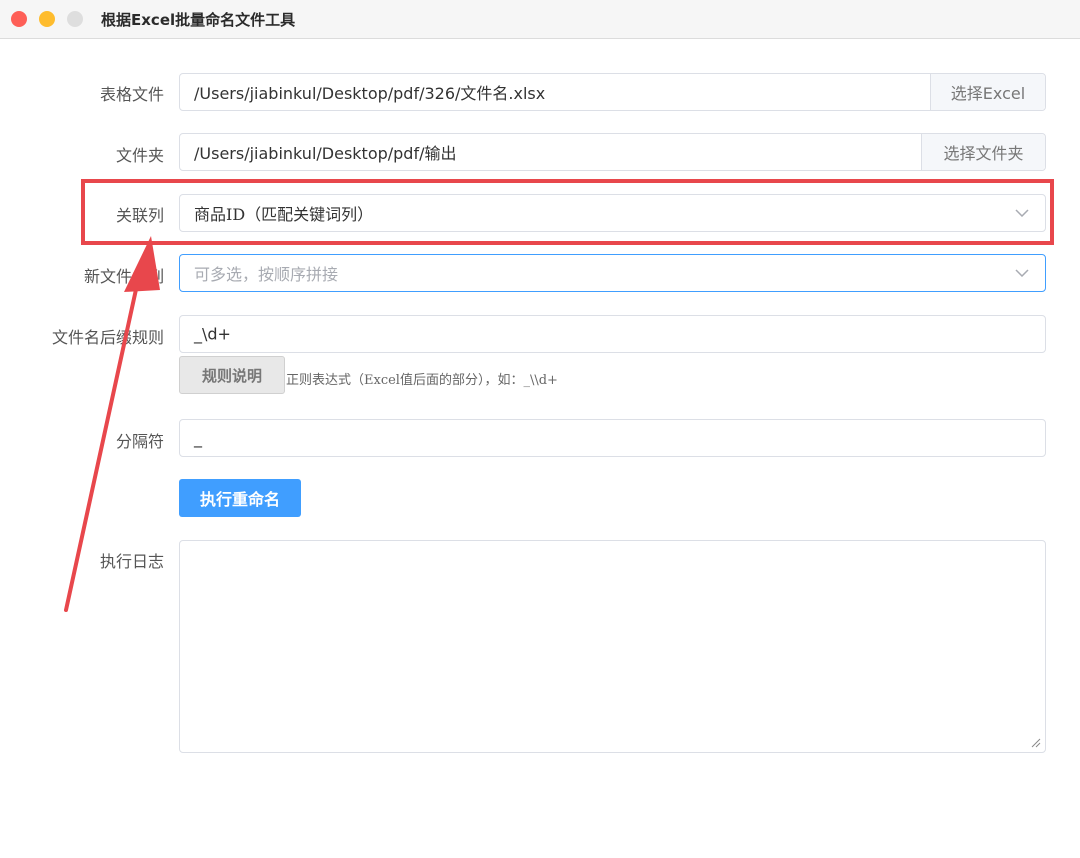 The height and width of the screenshot is (858, 1080). Describe the element at coordinates (131, 561) in the screenshot. I see `log-label: 执行日志` at that location.